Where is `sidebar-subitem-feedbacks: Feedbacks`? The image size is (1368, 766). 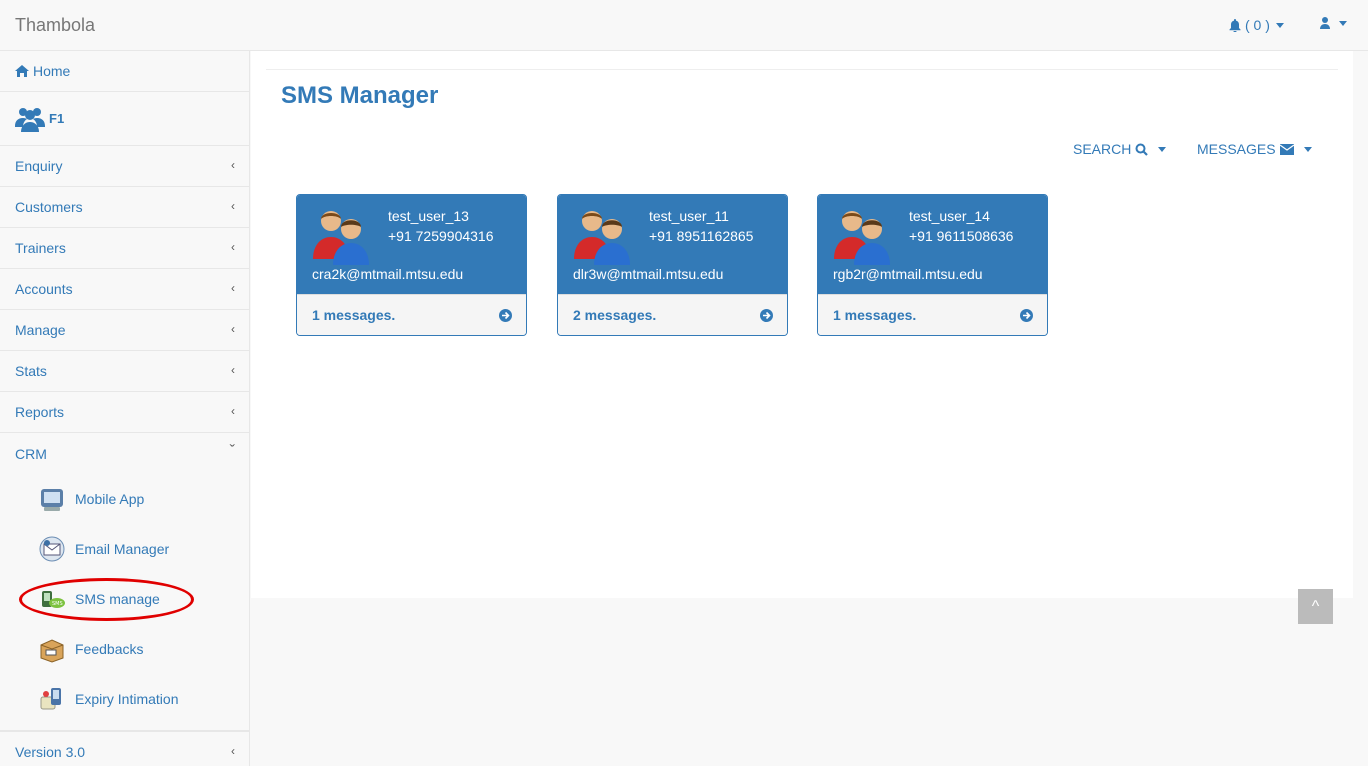 sidebar-subitem-feedbacks: Feedbacks is located at coordinates (124, 649).